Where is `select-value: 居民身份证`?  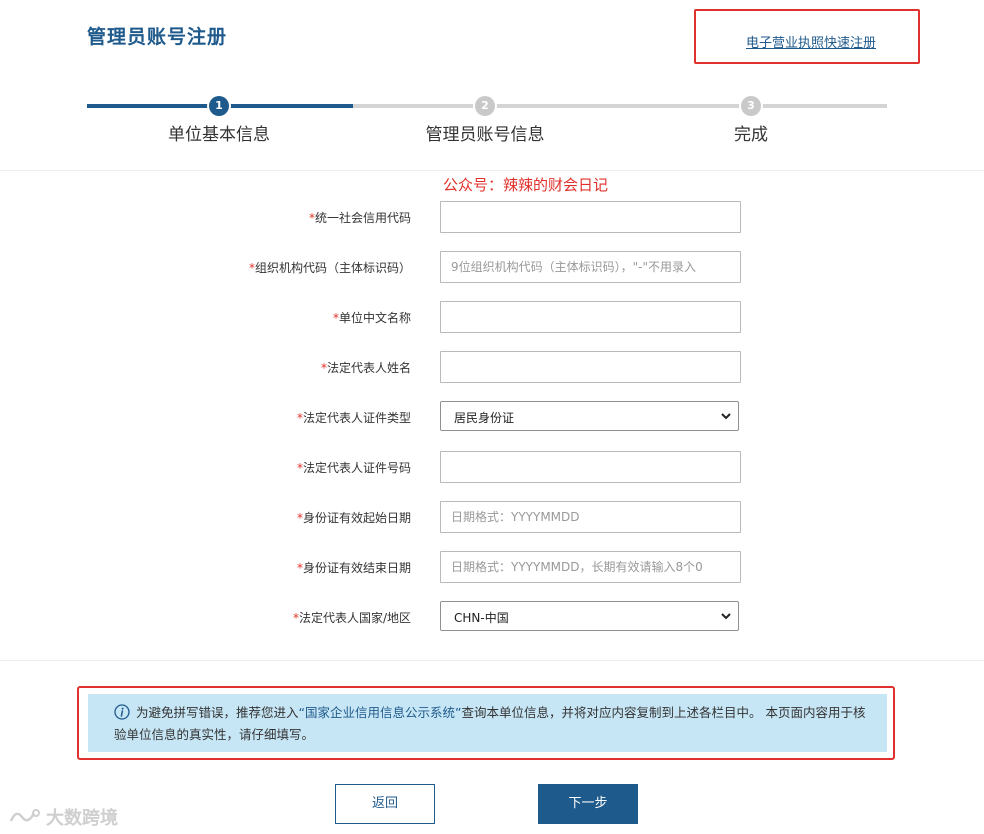 select-value: 居民身份证 is located at coordinates (484, 418).